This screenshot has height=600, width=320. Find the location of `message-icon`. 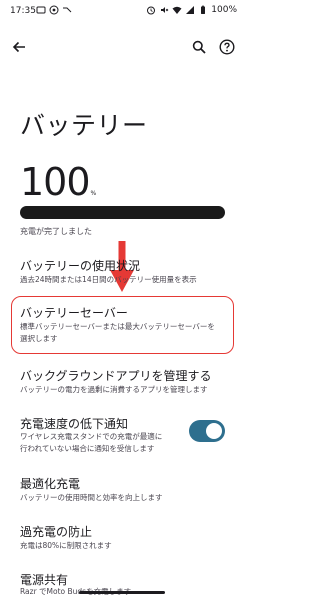

message-icon is located at coordinates (54, 10).